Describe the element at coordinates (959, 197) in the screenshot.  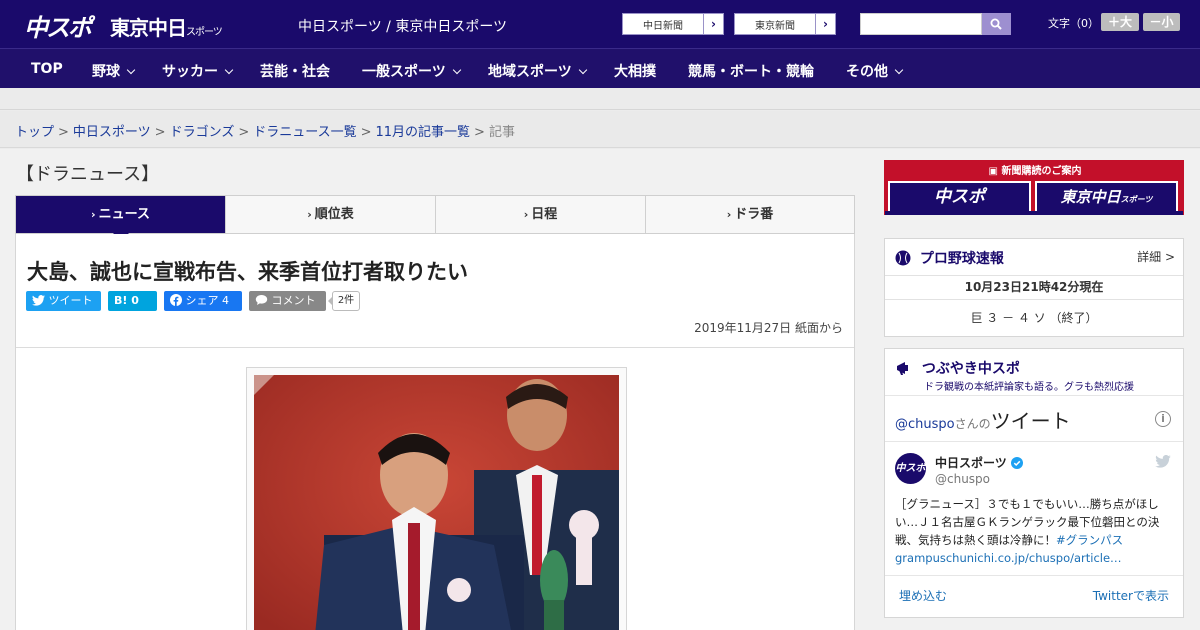
I see `subscribe-chuspo-button: 中スポ` at that location.